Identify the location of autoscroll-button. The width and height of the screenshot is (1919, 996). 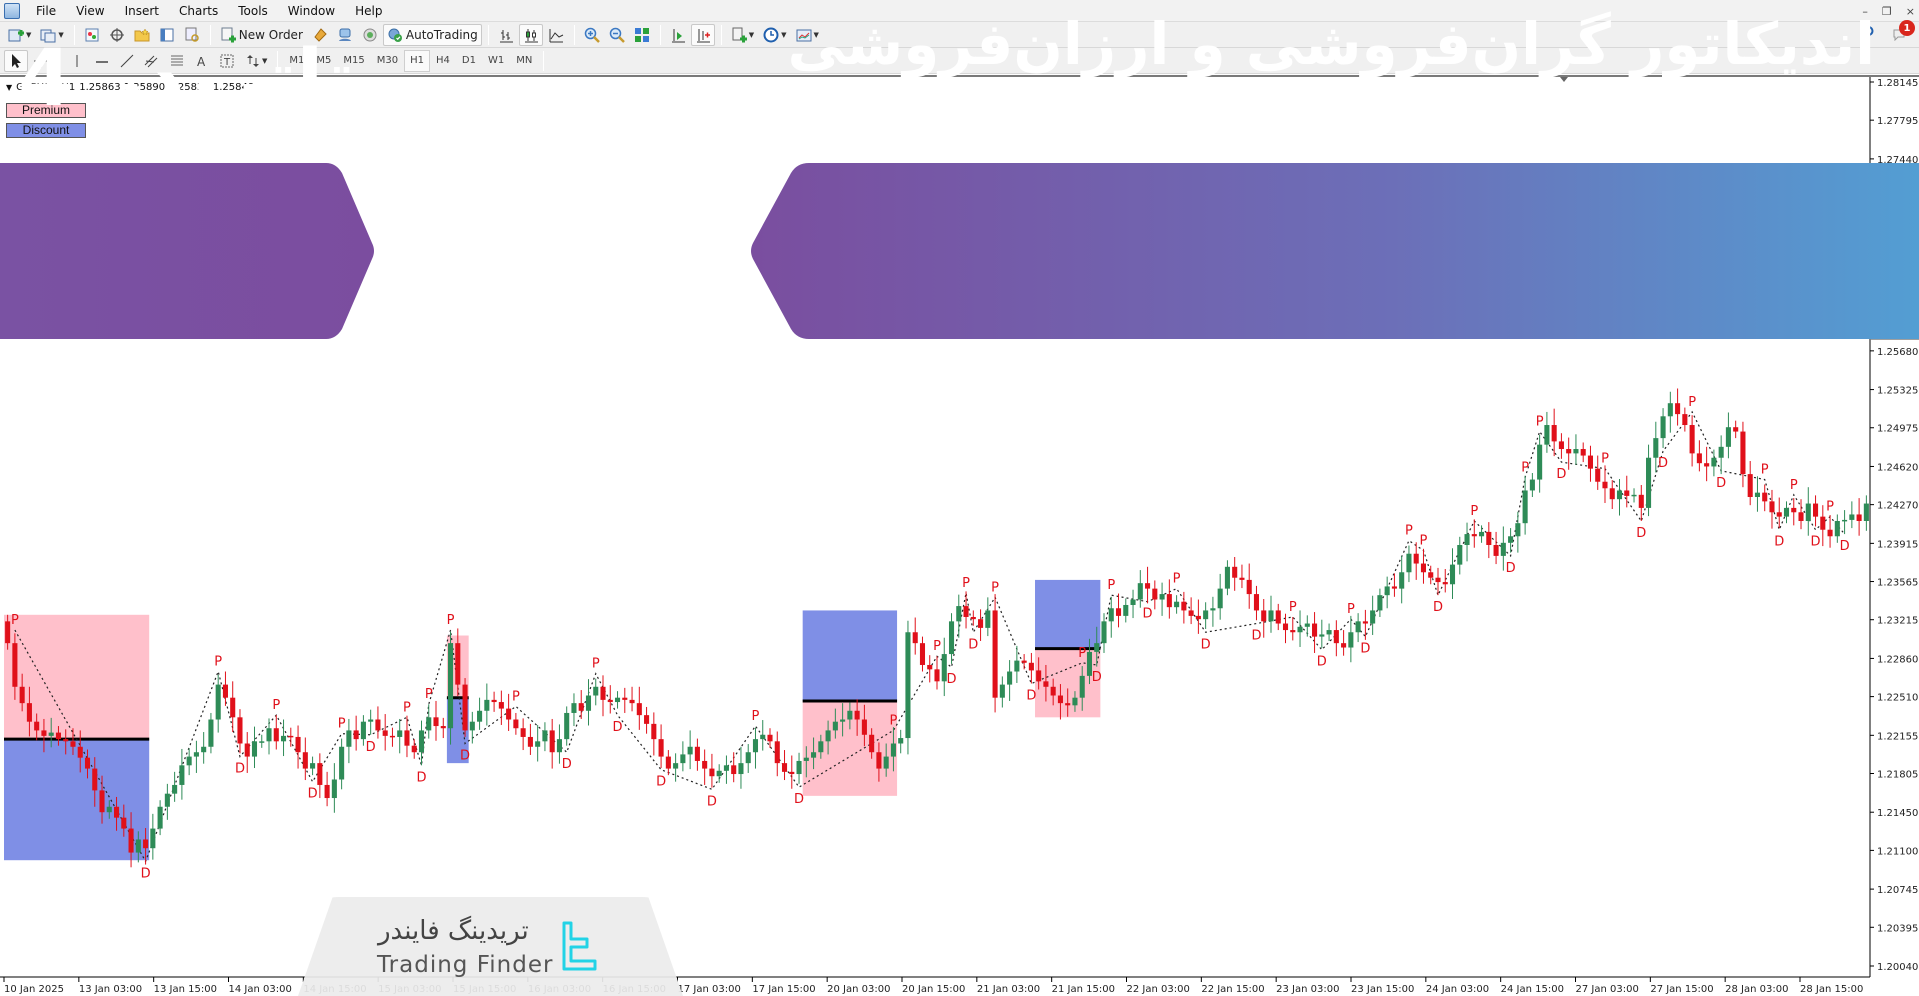
(678, 35).